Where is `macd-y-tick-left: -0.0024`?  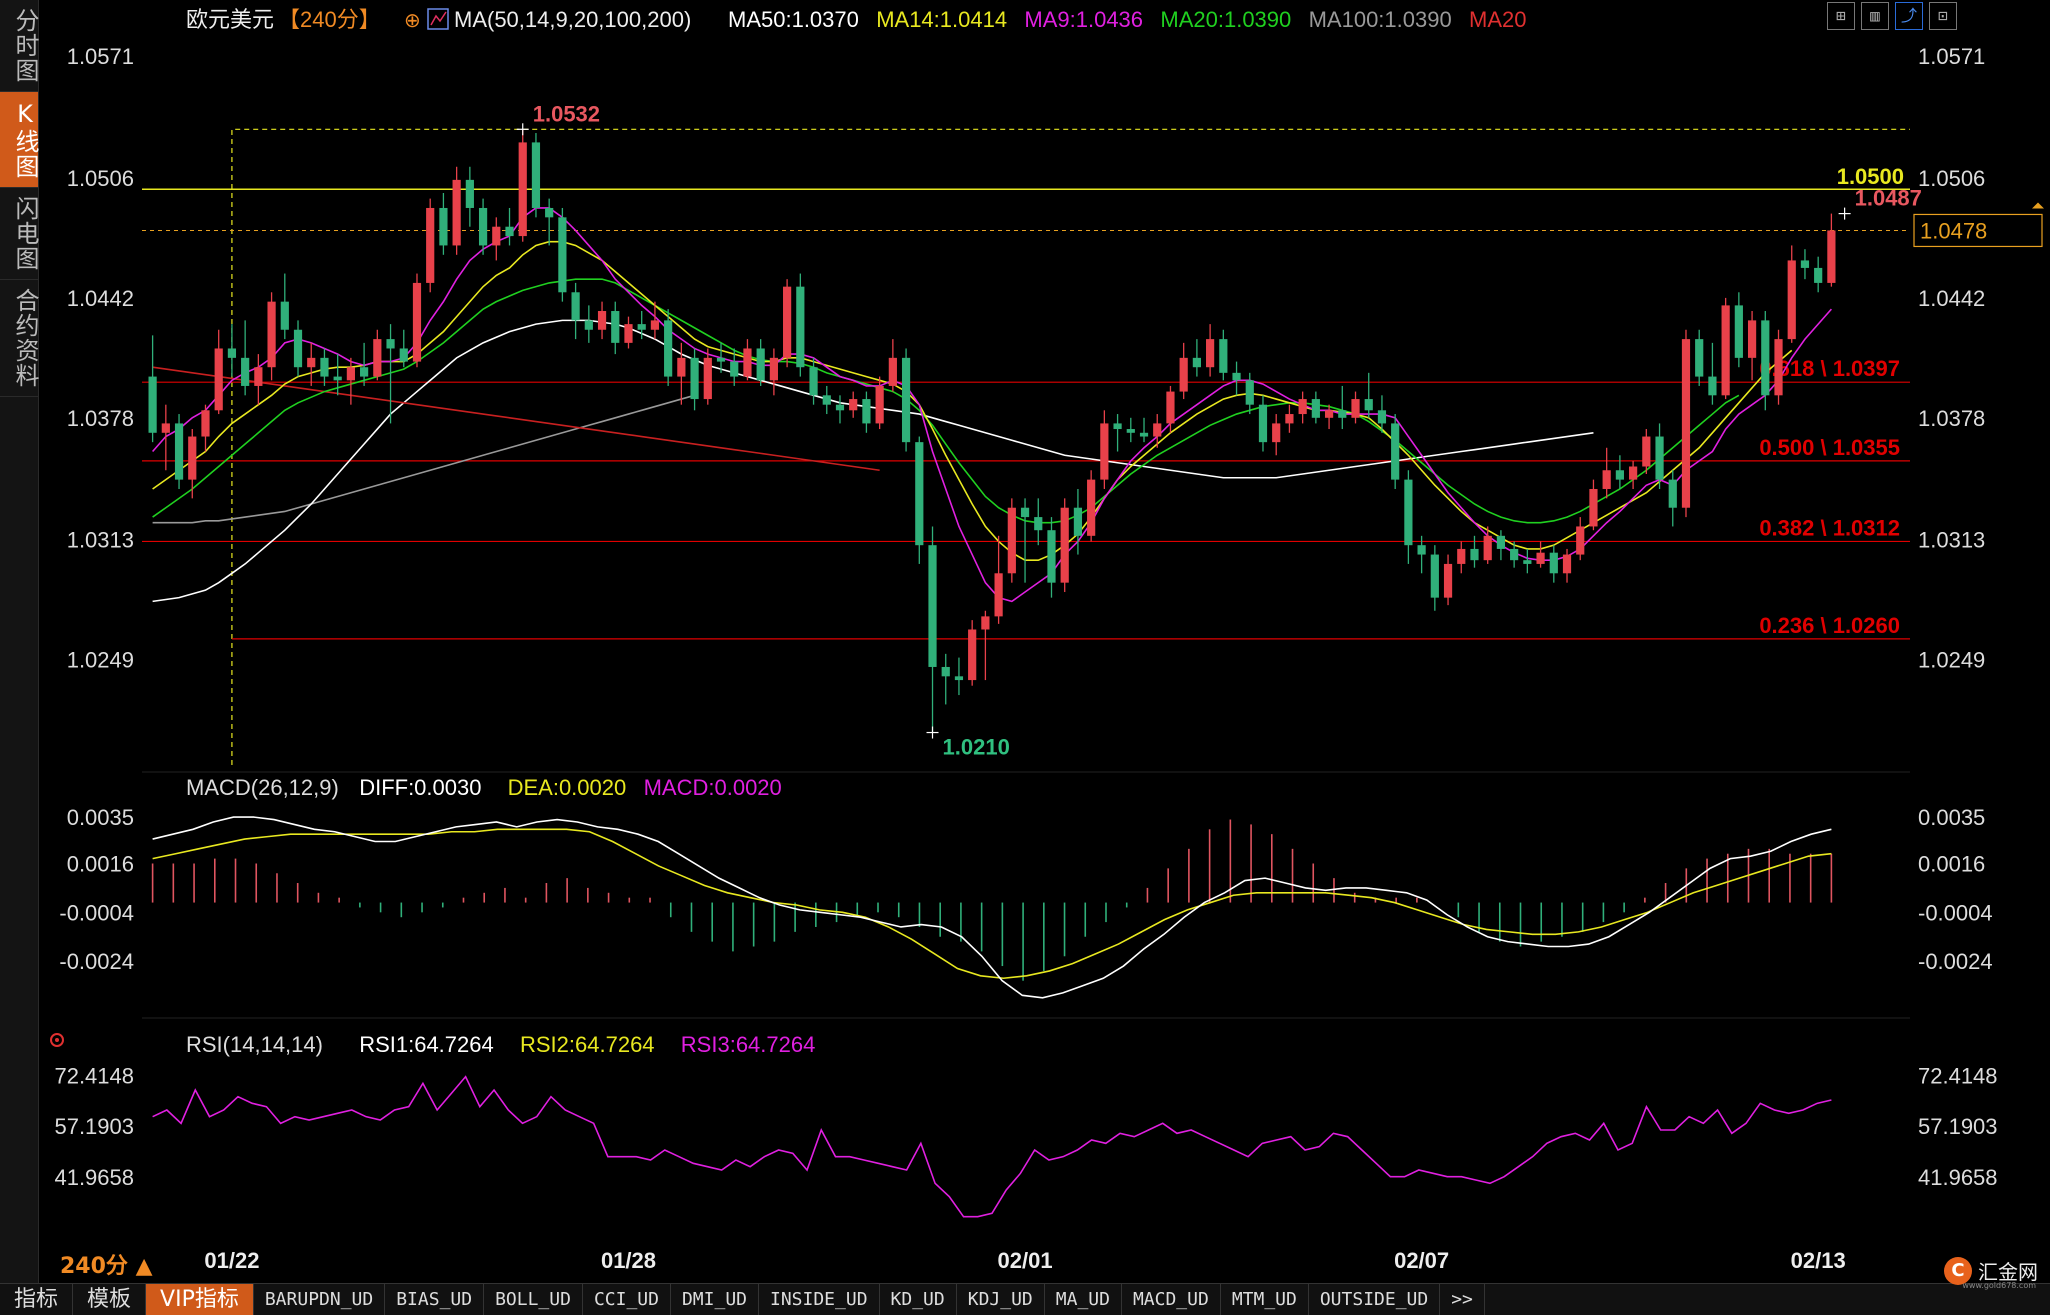 macd-y-tick-left: -0.0024 is located at coordinates (96, 961).